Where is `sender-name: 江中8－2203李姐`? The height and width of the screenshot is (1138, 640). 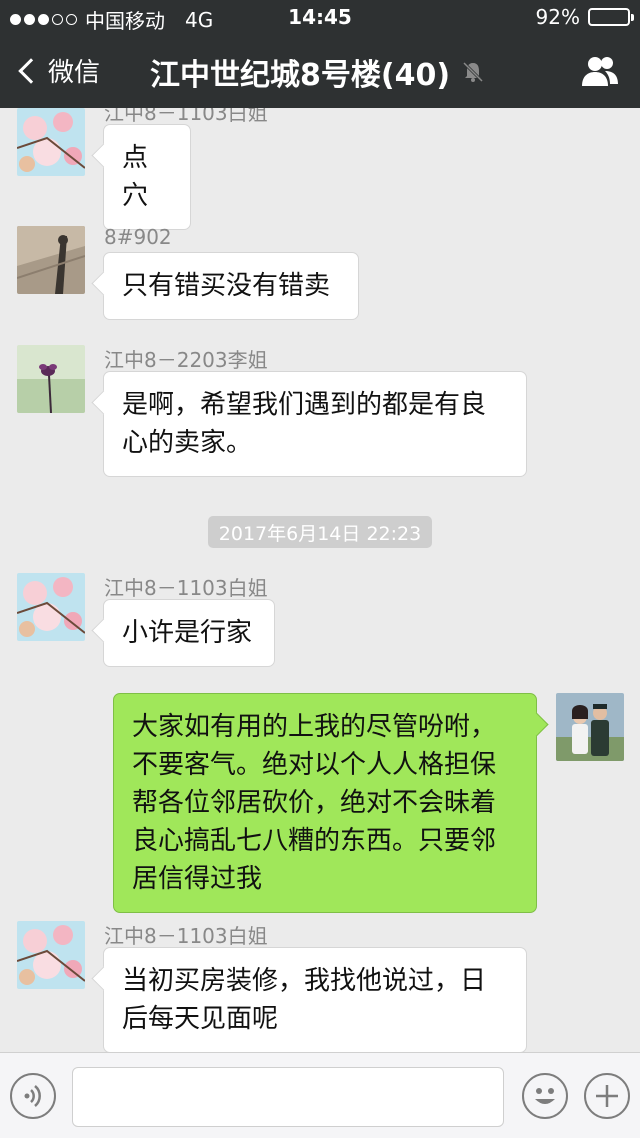 sender-name: 江中8－2203李姐 is located at coordinates (186, 360).